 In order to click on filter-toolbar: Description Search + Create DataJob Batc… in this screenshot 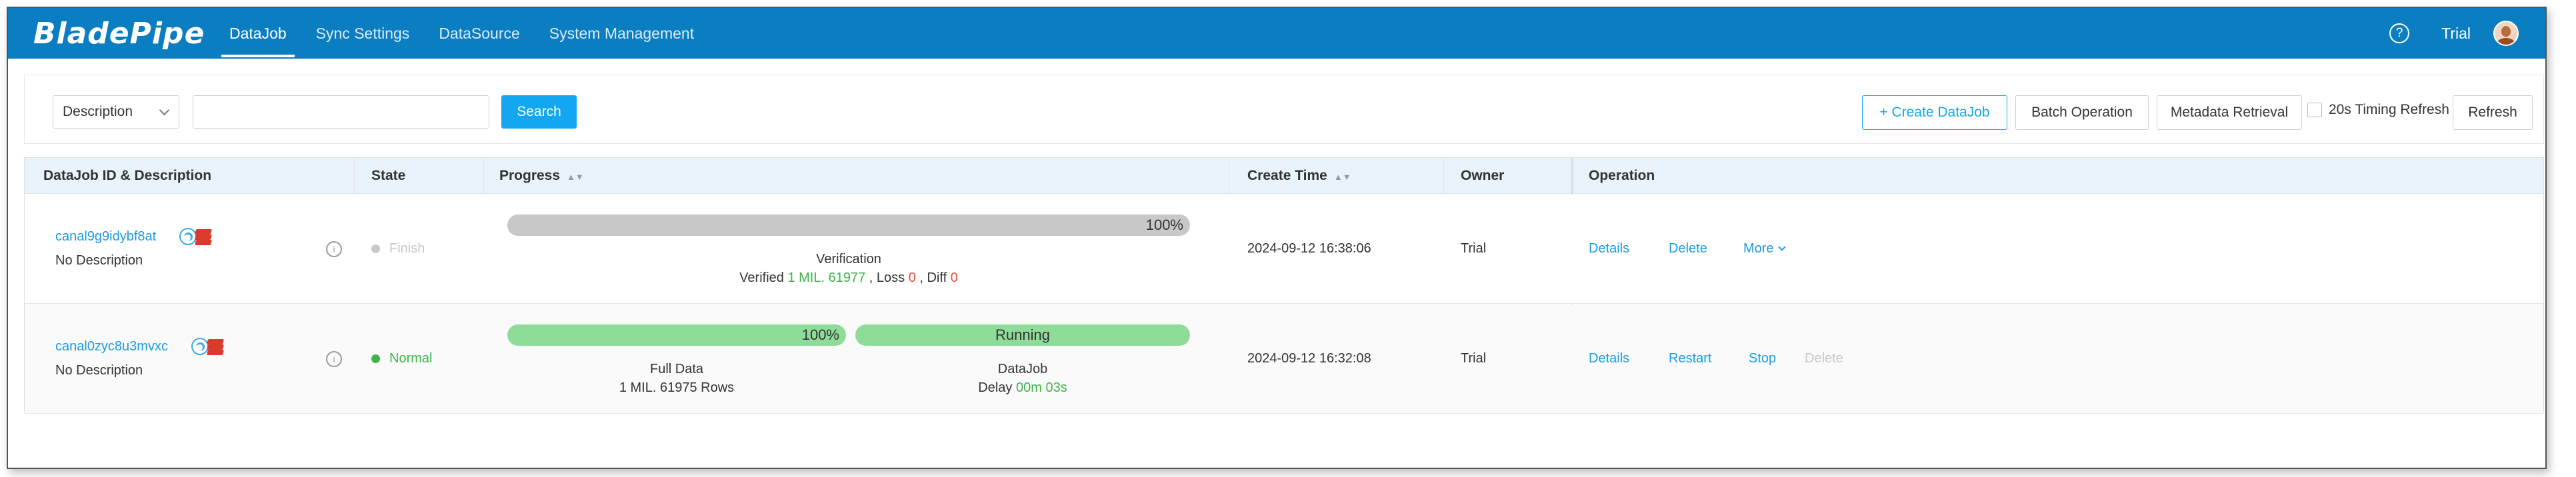, I will do `click(1284, 109)`.